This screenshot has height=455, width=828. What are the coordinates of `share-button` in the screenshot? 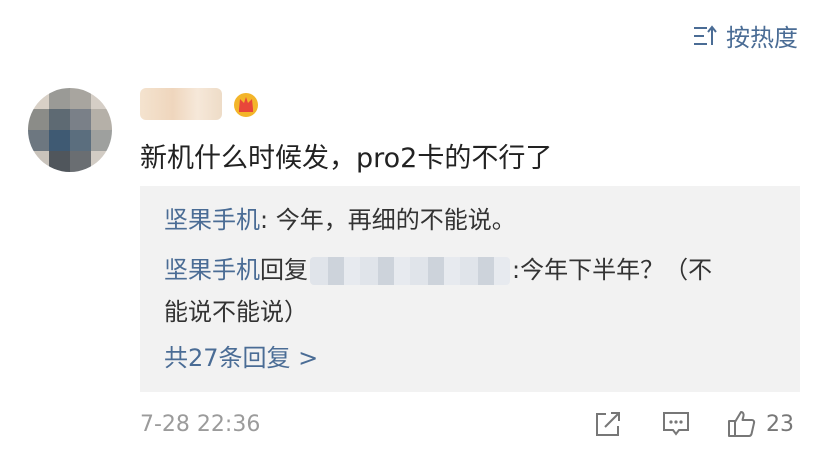 It's located at (608, 426).